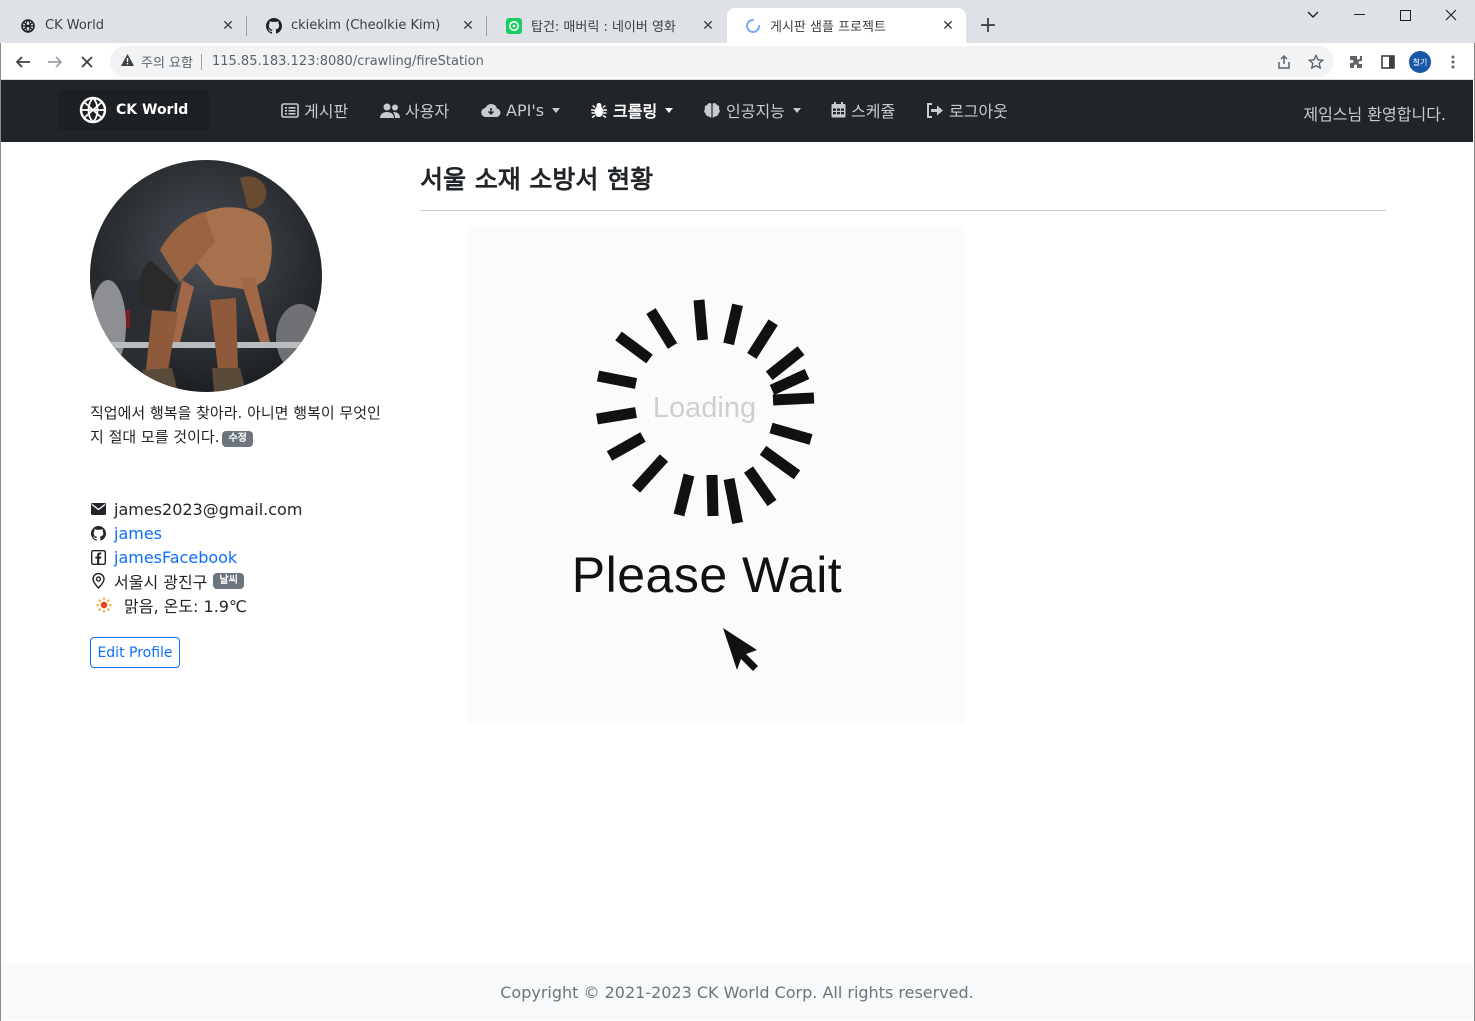 The image size is (1475, 1021). Describe the element at coordinates (390, 110) in the screenshot. I see `users-icon` at that location.